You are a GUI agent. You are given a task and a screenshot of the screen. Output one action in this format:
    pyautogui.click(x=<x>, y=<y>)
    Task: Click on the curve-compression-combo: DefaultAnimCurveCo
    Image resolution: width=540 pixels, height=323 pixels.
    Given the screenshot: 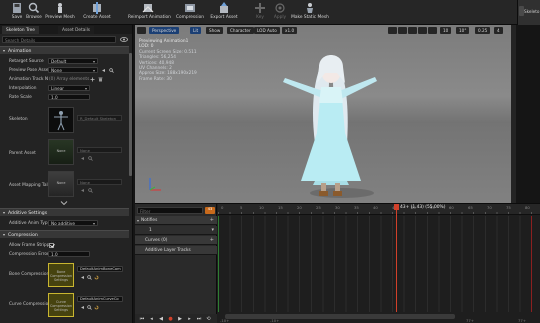 What is the action you would take?
    pyautogui.click(x=100, y=299)
    